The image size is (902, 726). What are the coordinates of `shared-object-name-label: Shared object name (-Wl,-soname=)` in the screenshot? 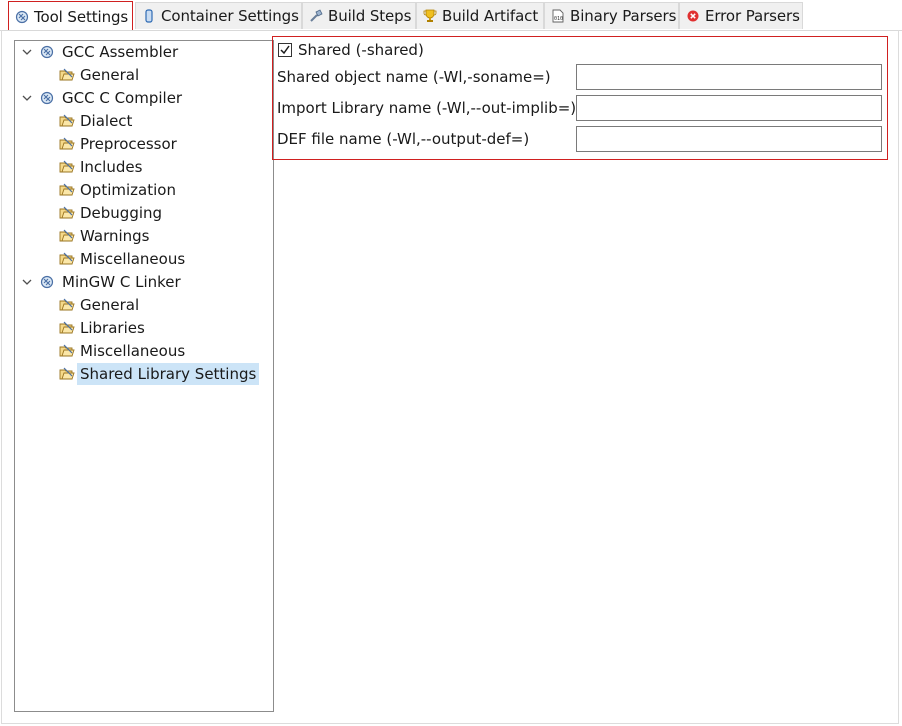 It's located at (414, 77).